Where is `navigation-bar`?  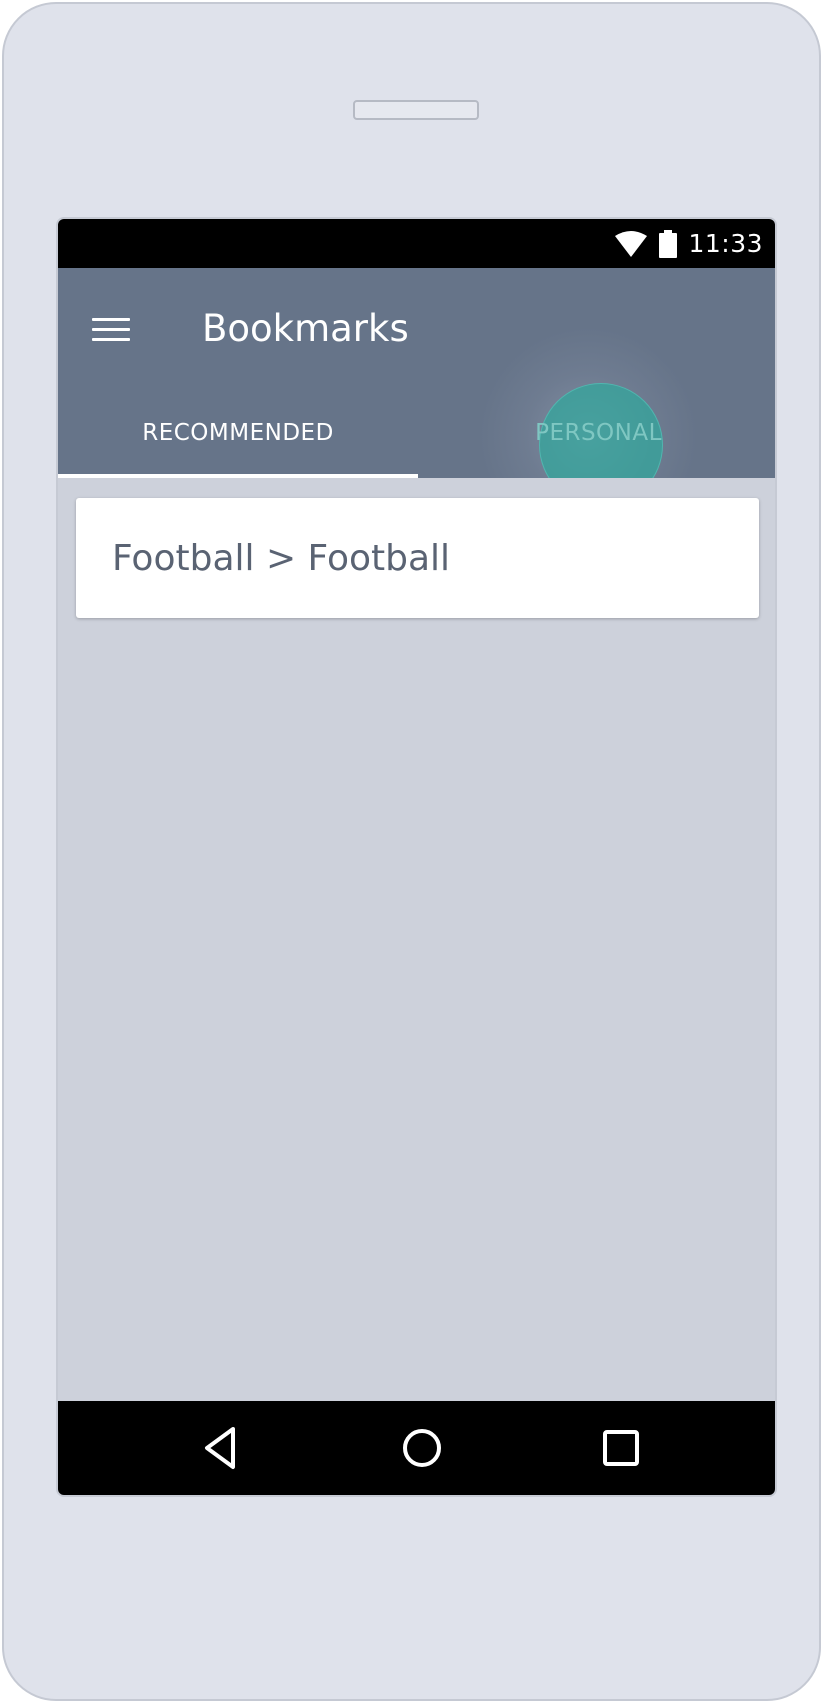
navigation-bar is located at coordinates (416, 1448).